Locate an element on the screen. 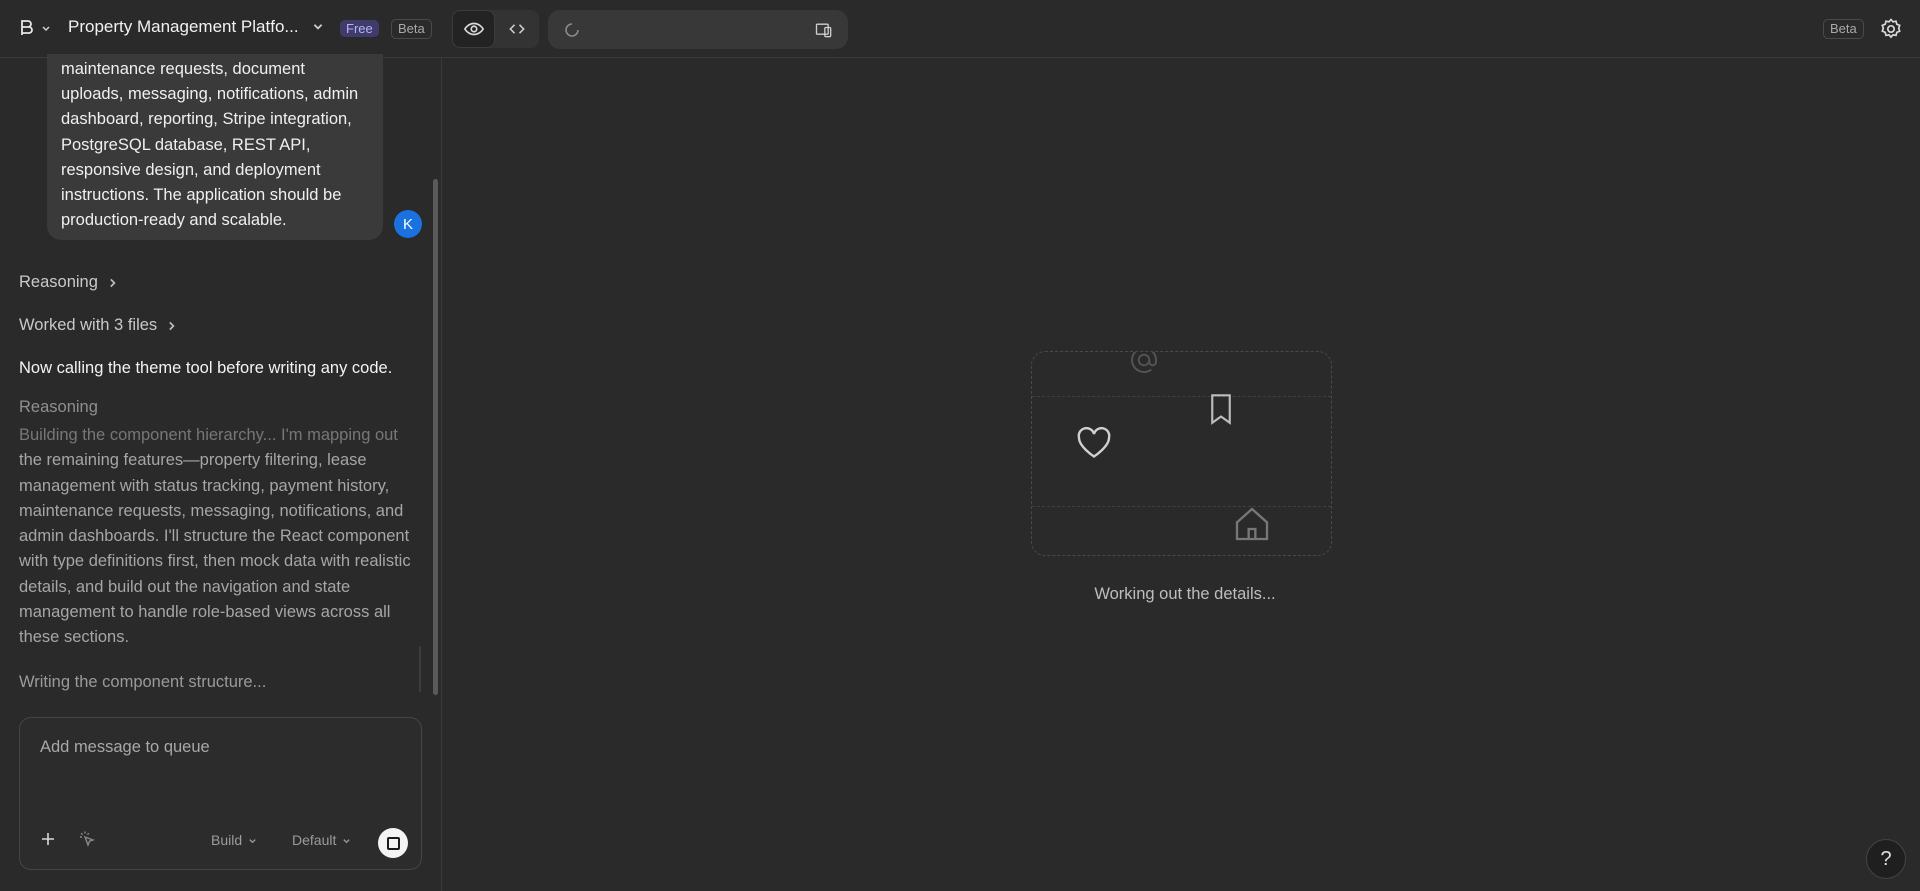 The width and height of the screenshot is (1920, 891). code-tab is located at coordinates (516, 29).